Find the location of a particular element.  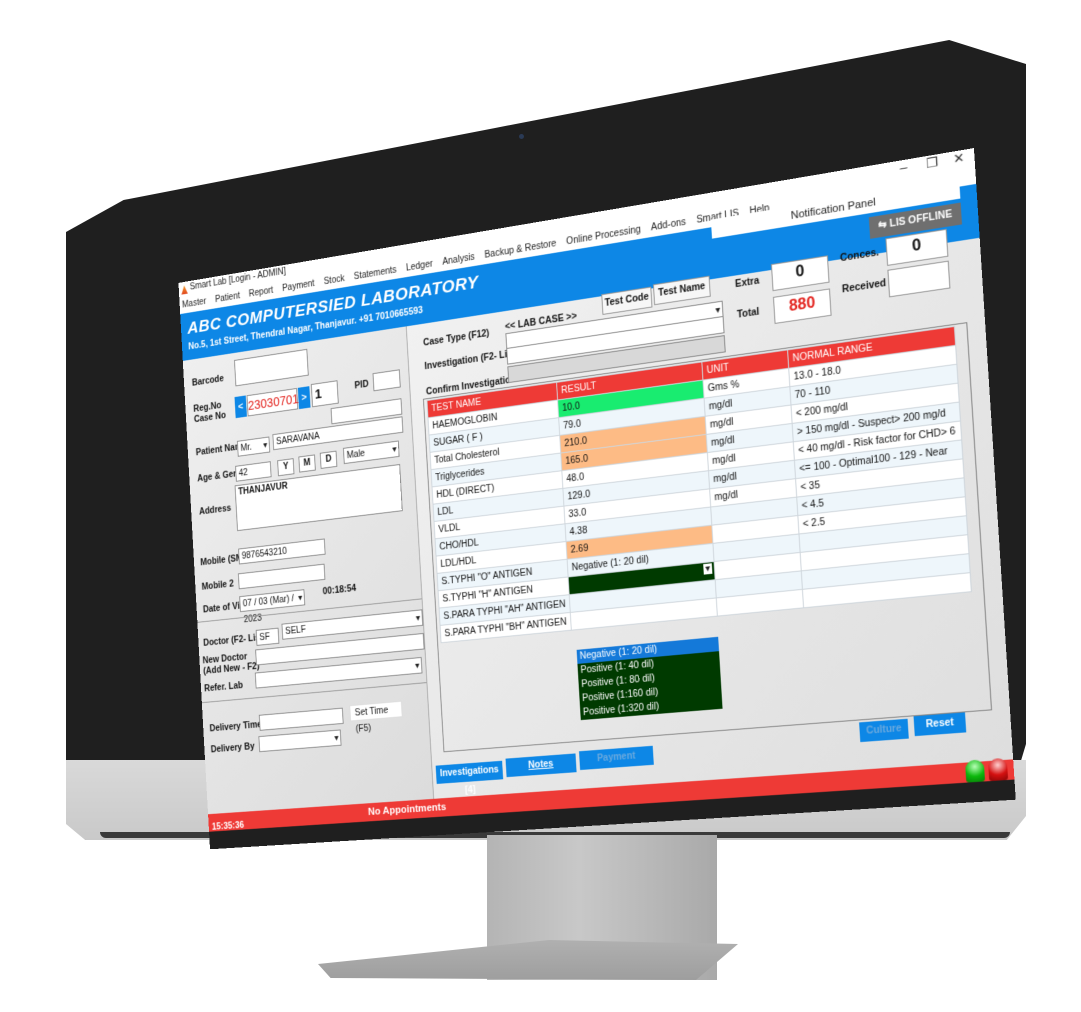

close-button: ✕ is located at coordinates (959, 158).